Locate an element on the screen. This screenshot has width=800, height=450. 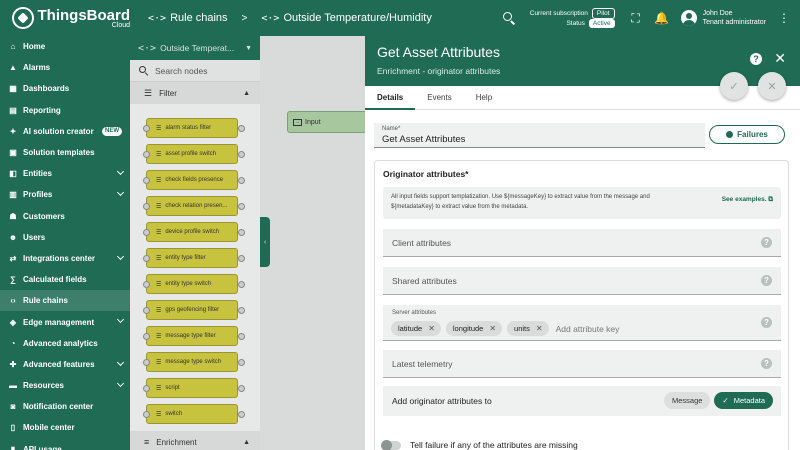
library-node: ☰ entity type switch is located at coordinates (194, 284).